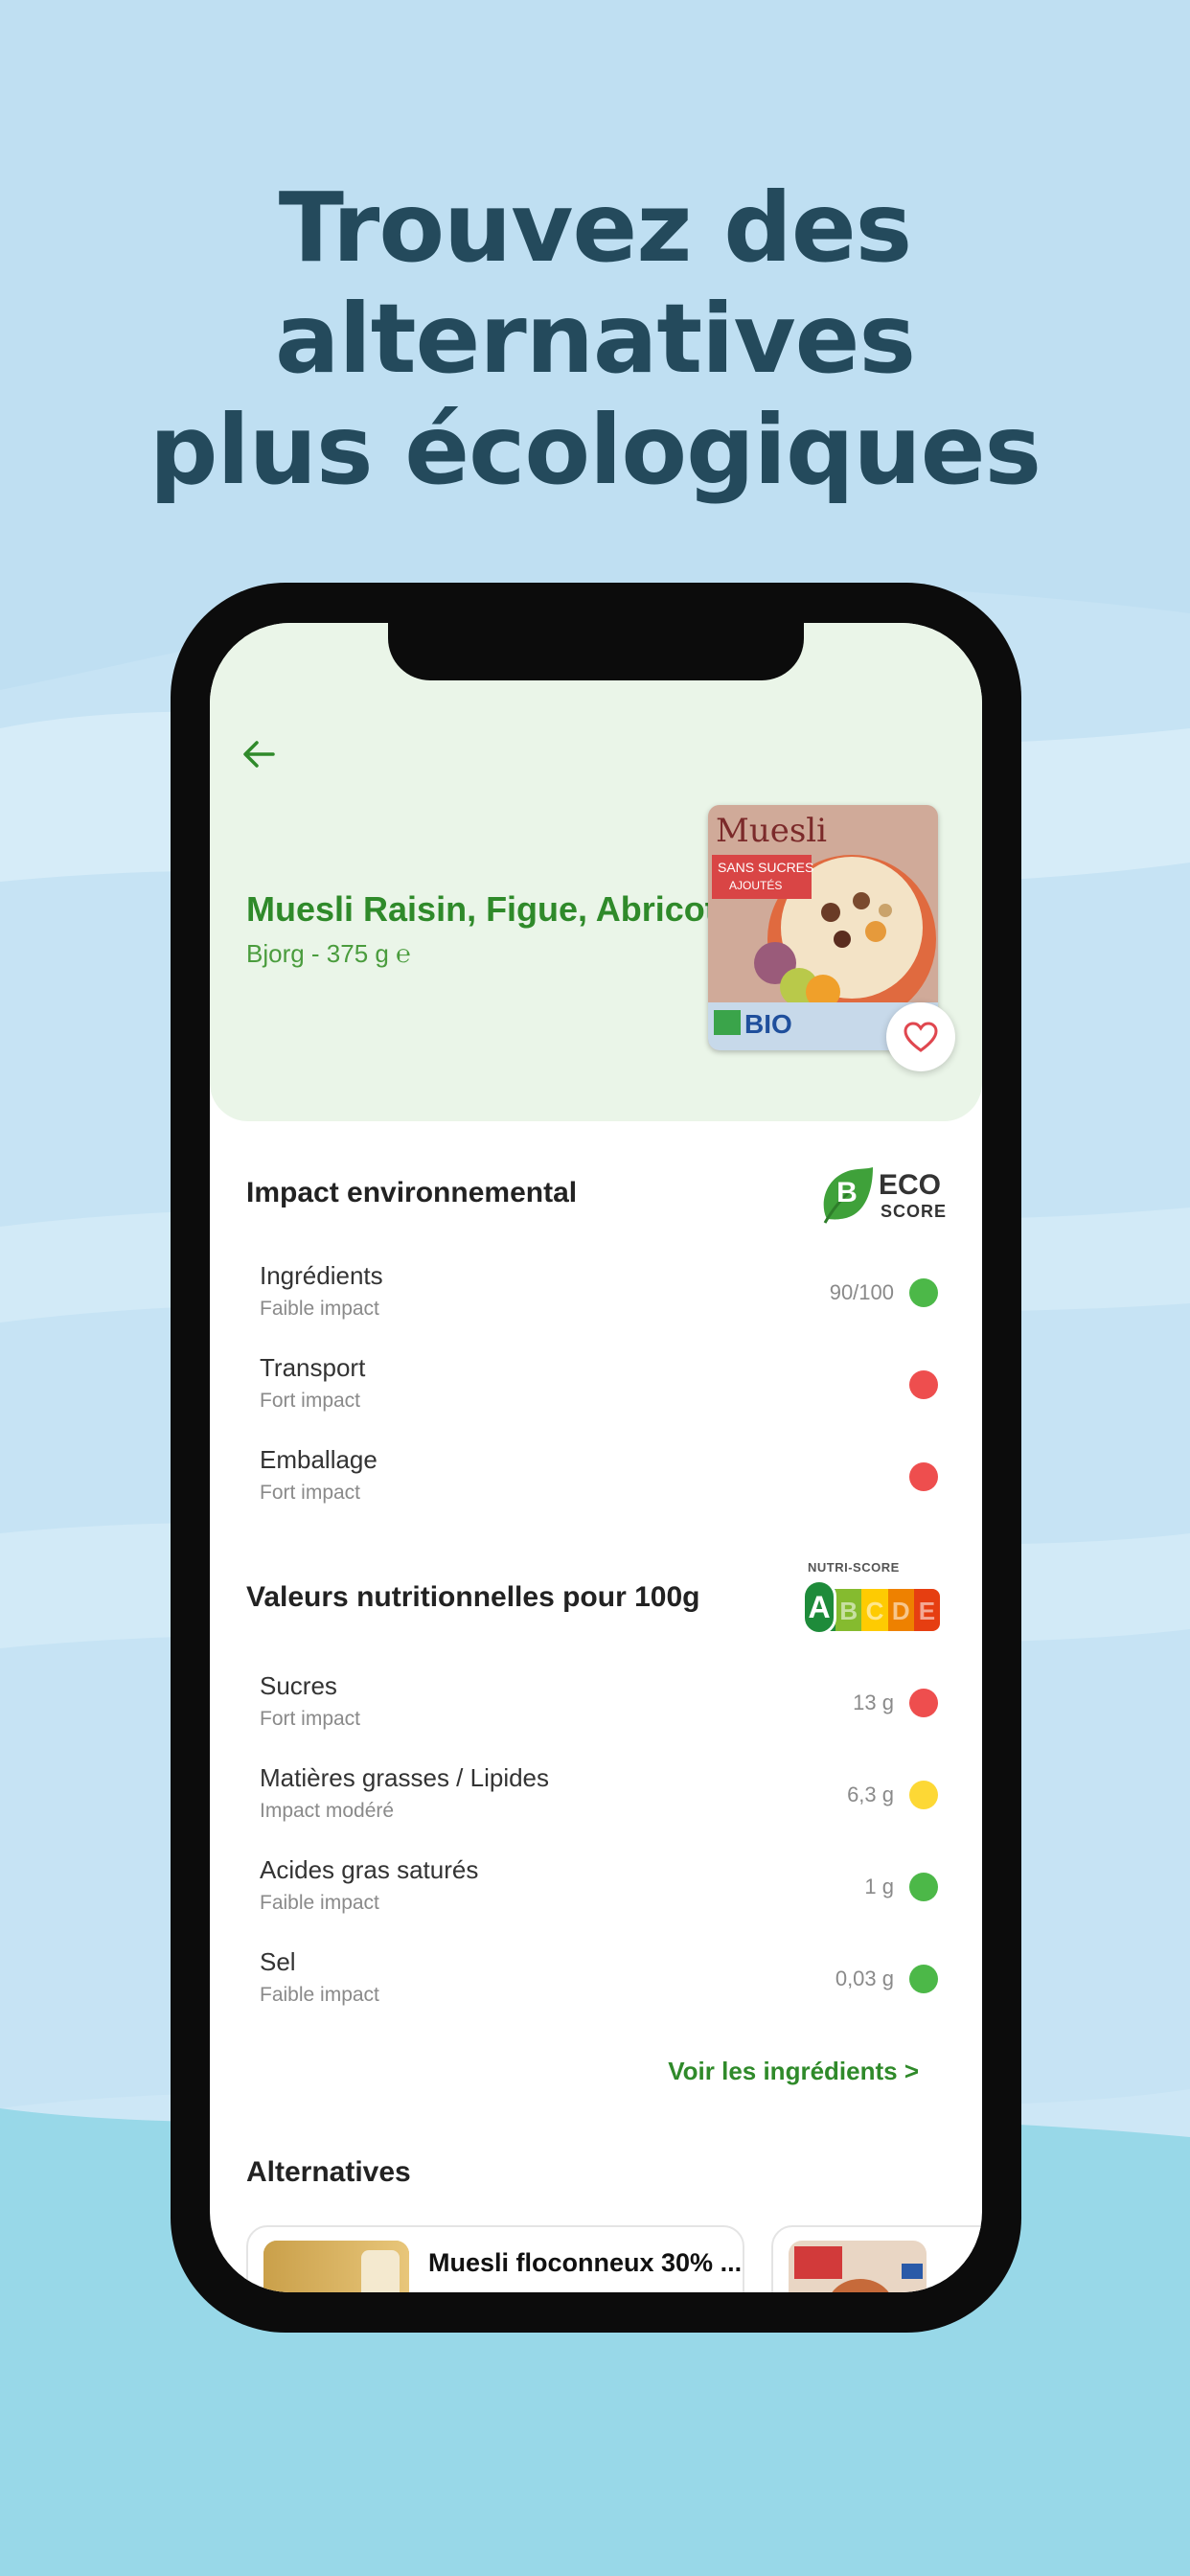 The width and height of the screenshot is (1190, 2576). I want to click on eco-row-name: Emballage, so click(319, 1459).